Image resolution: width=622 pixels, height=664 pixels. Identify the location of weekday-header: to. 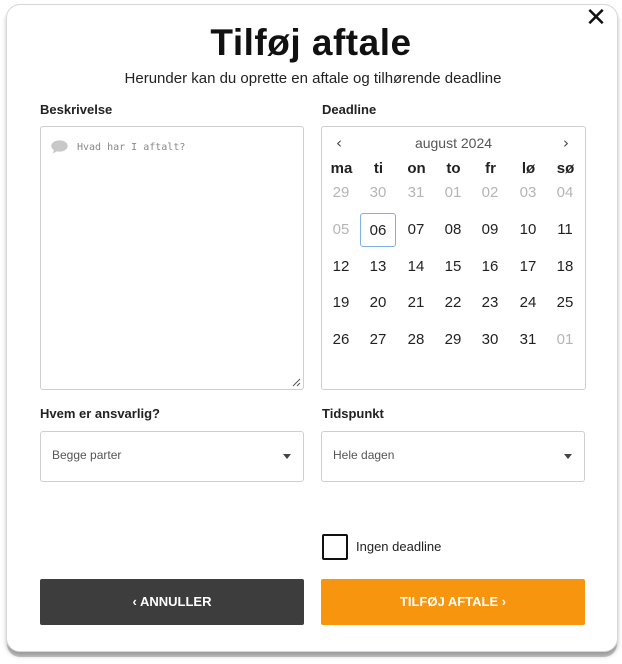
(453, 168).